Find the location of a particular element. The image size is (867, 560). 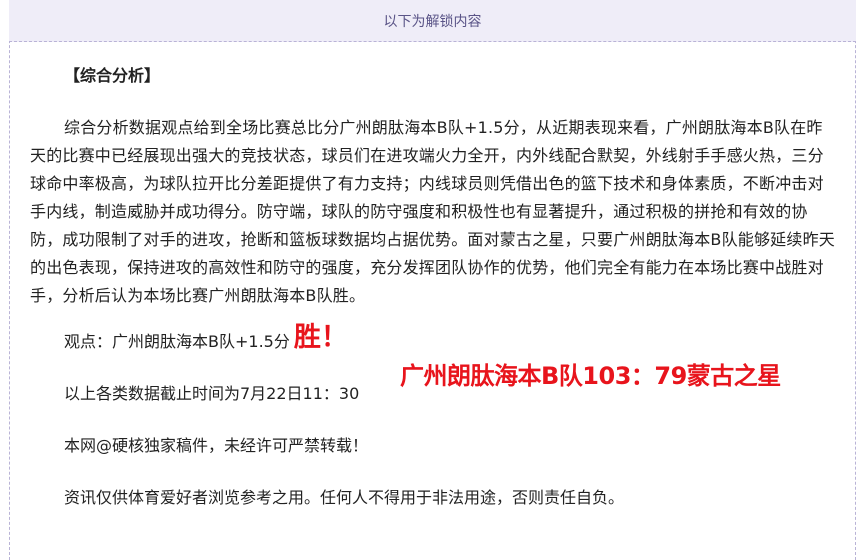

final-score-stamp: 广州朗肽海本B队103：79蒙古之星 is located at coordinates (590, 376).